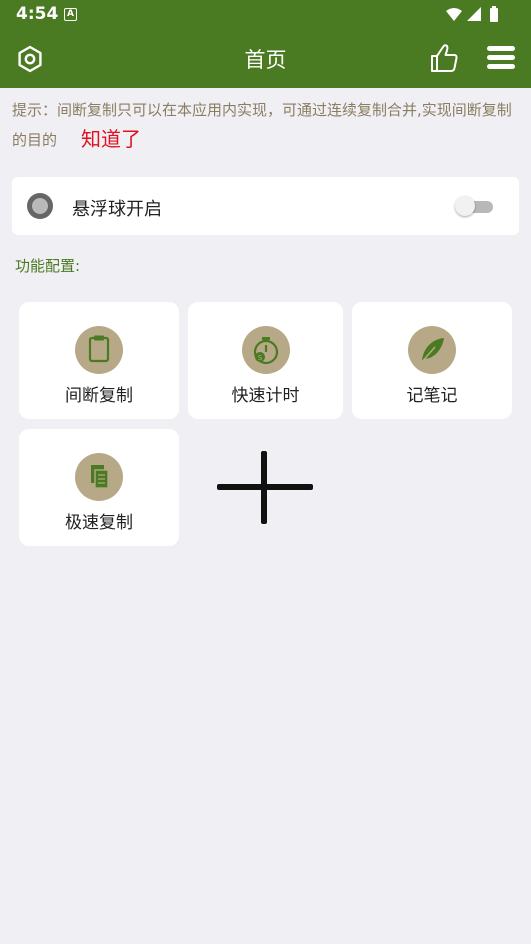 The image size is (531, 944). Describe the element at coordinates (494, 14) in the screenshot. I see `battery-icon` at that location.